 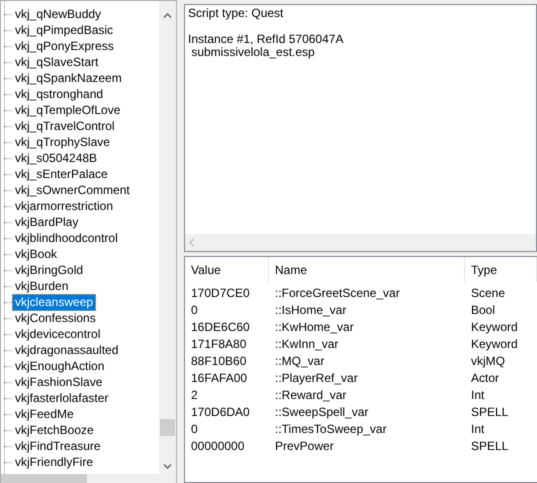 What do you see at coordinates (54, 302) in the screenshot?
I see `tree-item: vkjcleansweep` at bounding box center [54, 302].